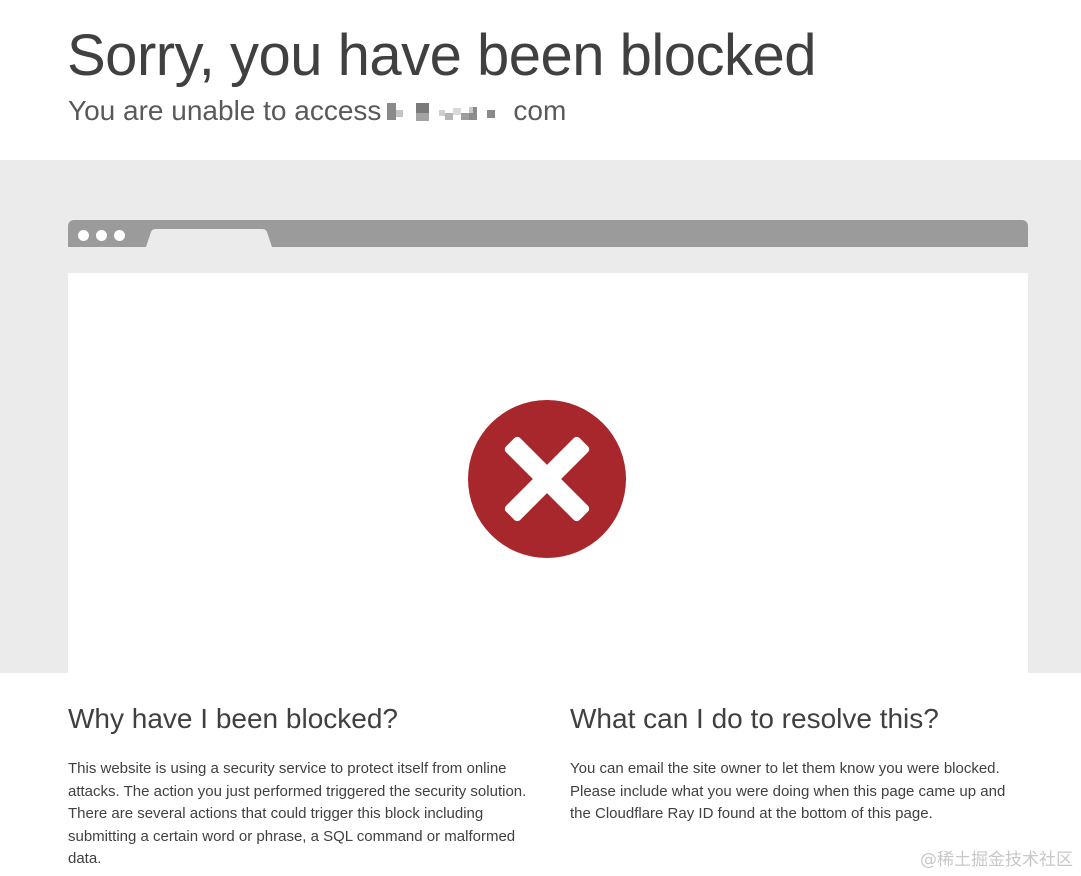  Describe the element at coordinates (442, 55) in the screenshot. I see `page-title: Sorry, you have been blocked` at that location.